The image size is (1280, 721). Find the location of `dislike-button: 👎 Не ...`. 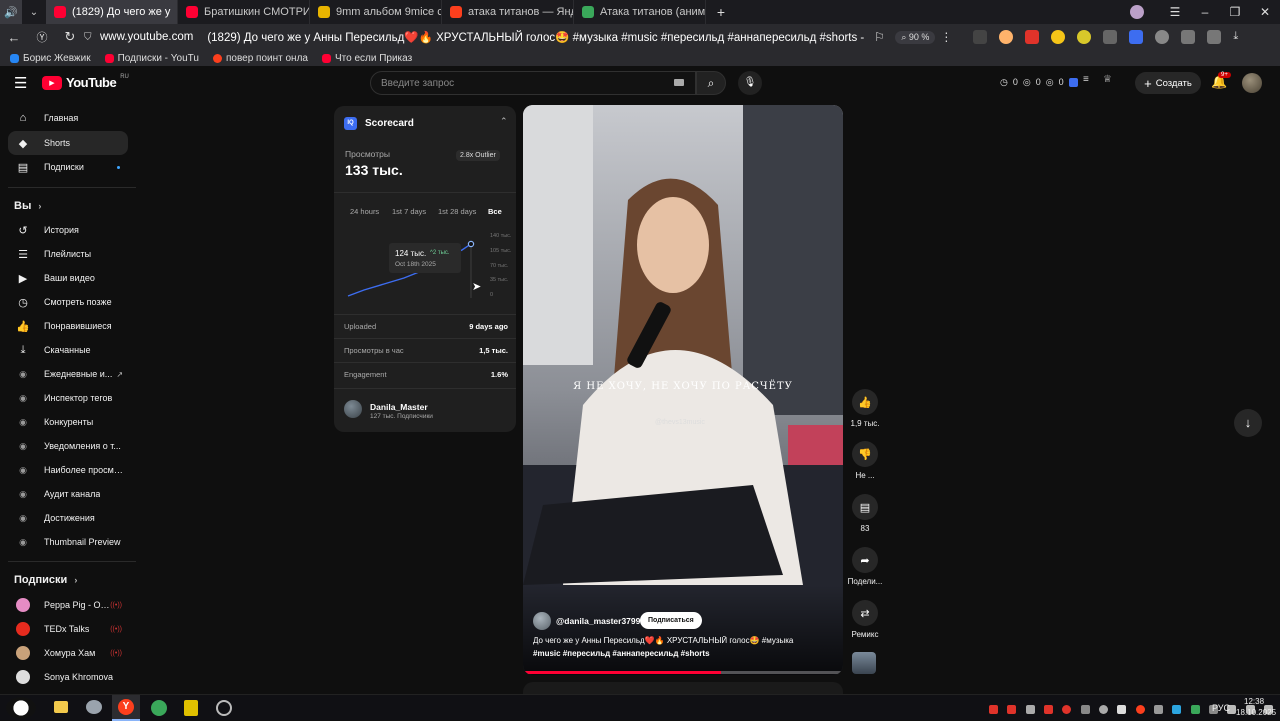

dislike-button: 👎 Не ... is located at coordinates (865, 460).